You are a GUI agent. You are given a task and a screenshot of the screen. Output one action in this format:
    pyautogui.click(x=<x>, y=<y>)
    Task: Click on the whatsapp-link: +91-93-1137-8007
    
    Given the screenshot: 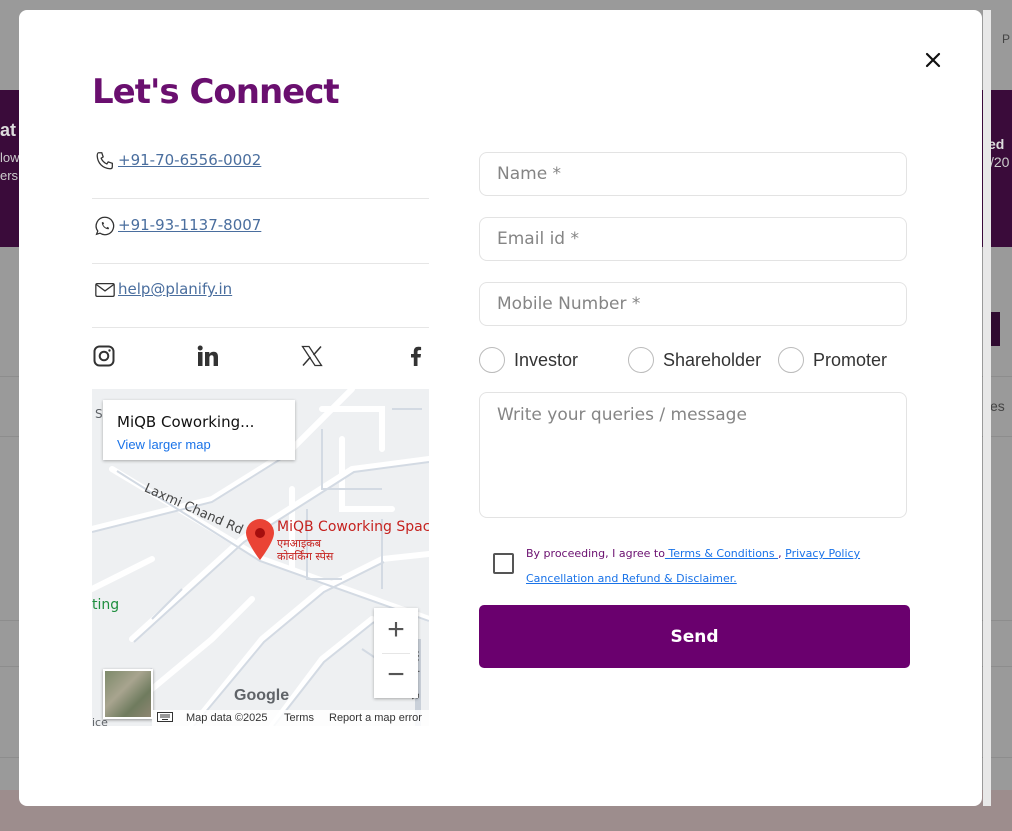 What is the action you would take?
    pyautogui.click(x=189, y=225)
    